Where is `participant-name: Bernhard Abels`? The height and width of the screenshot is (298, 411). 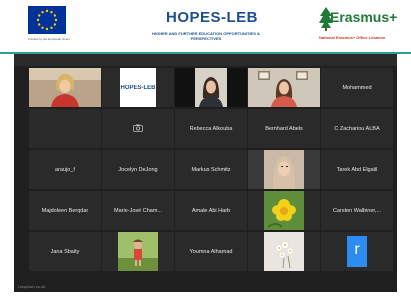
participant-name: Bernhard Abels is located at coordinates (284, 128).